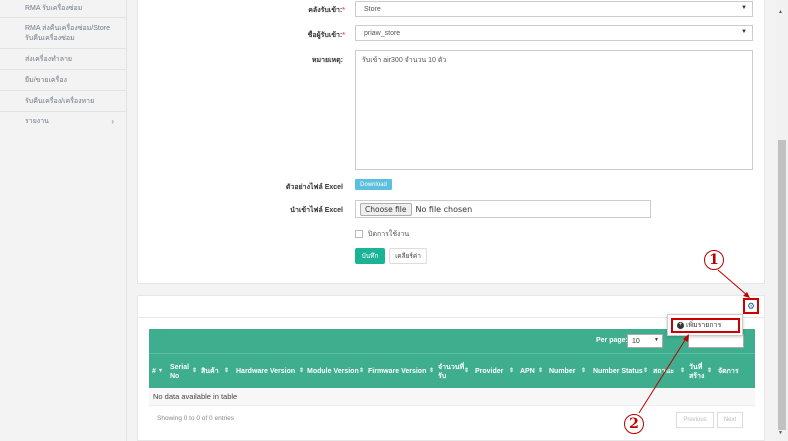 This screenshot has width=788, height=441. Describe the element at coordinates (63, 122) in the screenshot. I see `sidebar-item-report: รายงาน ›` at that location.